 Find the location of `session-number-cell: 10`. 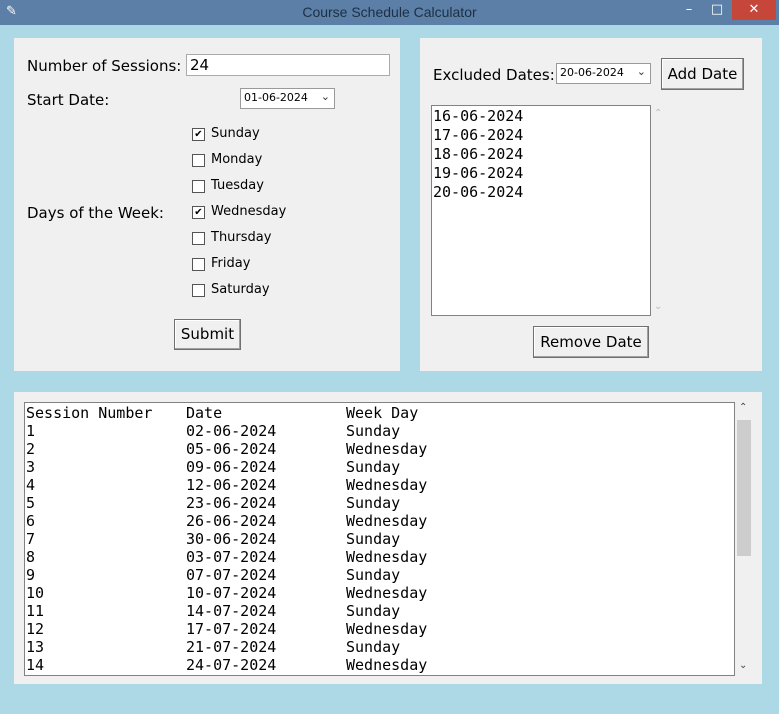

session-number-cell: 10 is located at coordinates (35, 593).